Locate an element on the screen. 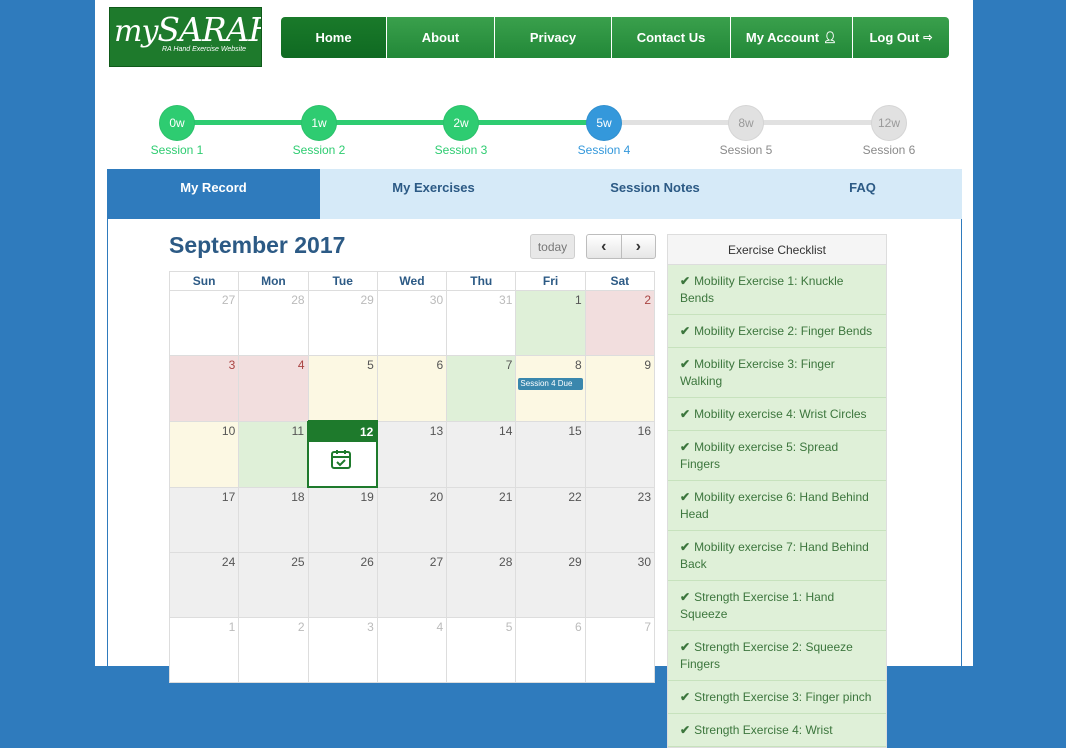 This screenshot has width=1066, height=748. checklist-item: ✔ Mobility exercise 6: Hand Behind Head is located at coordinates (777, 506).